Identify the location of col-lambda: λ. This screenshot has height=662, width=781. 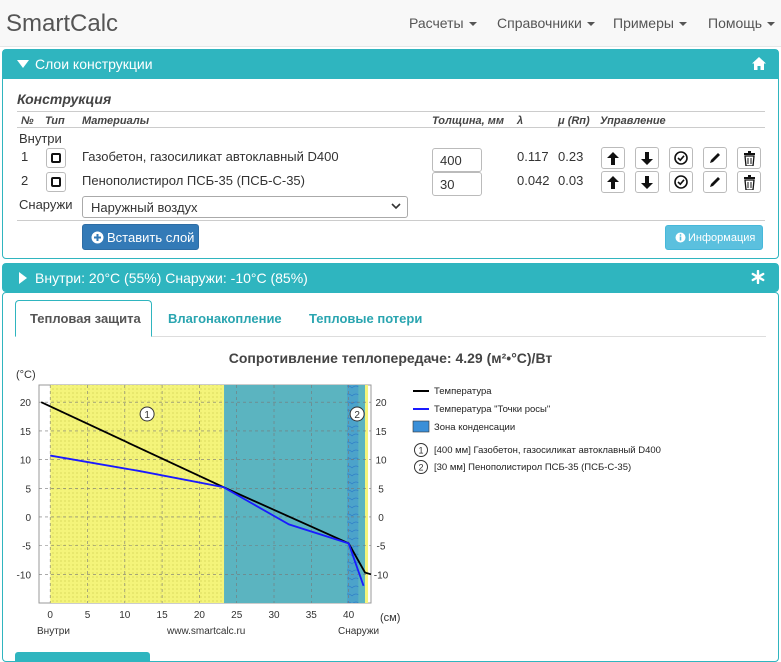
(520, 121).